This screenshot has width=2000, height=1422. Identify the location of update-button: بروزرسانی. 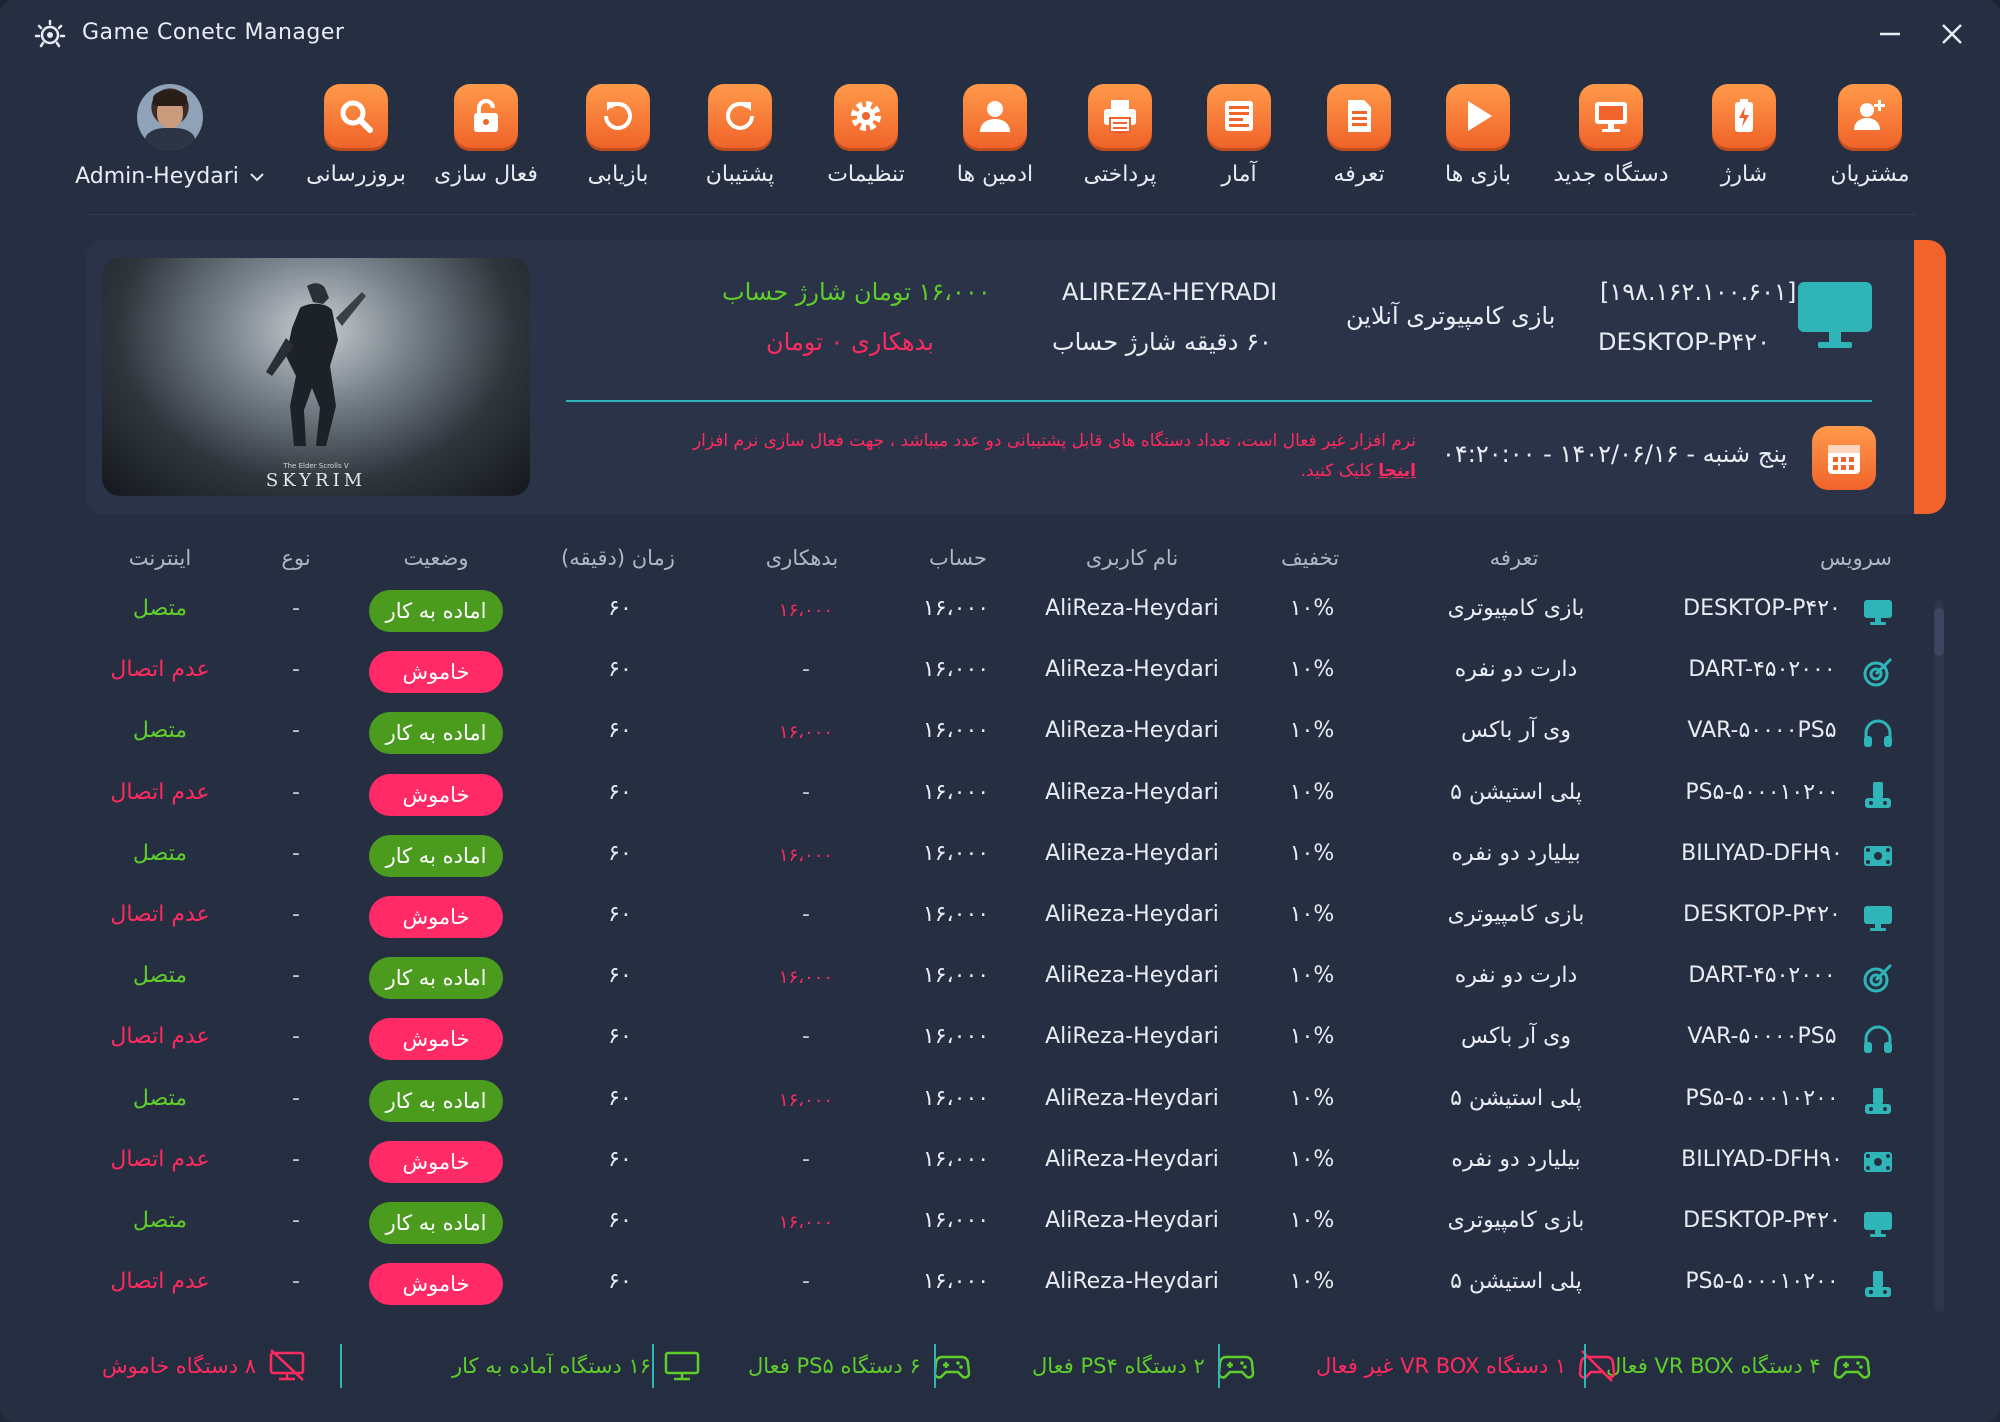
(356, 144).